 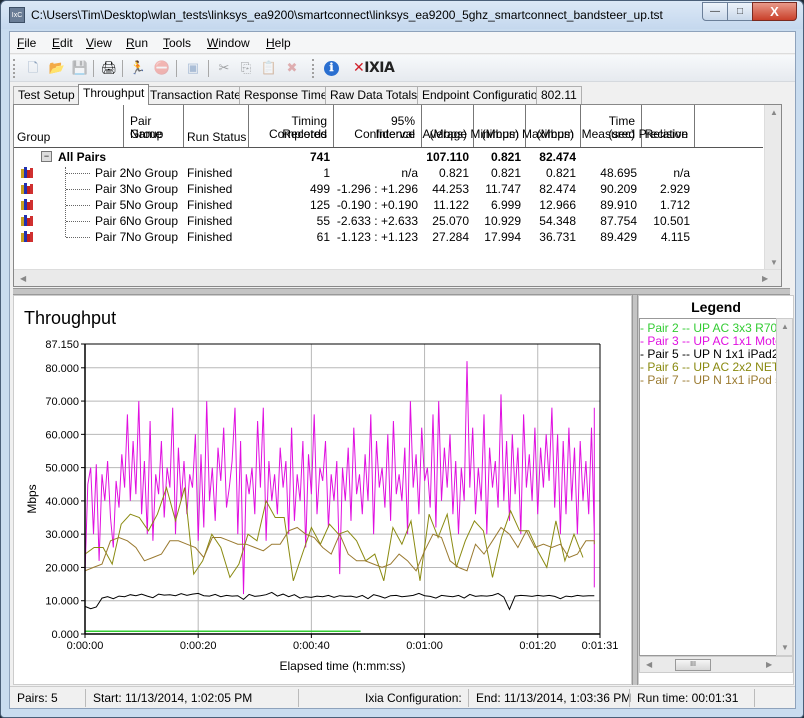 I want to click on col-measured-time: Measured Time (sec), so click(x=611, y=126).